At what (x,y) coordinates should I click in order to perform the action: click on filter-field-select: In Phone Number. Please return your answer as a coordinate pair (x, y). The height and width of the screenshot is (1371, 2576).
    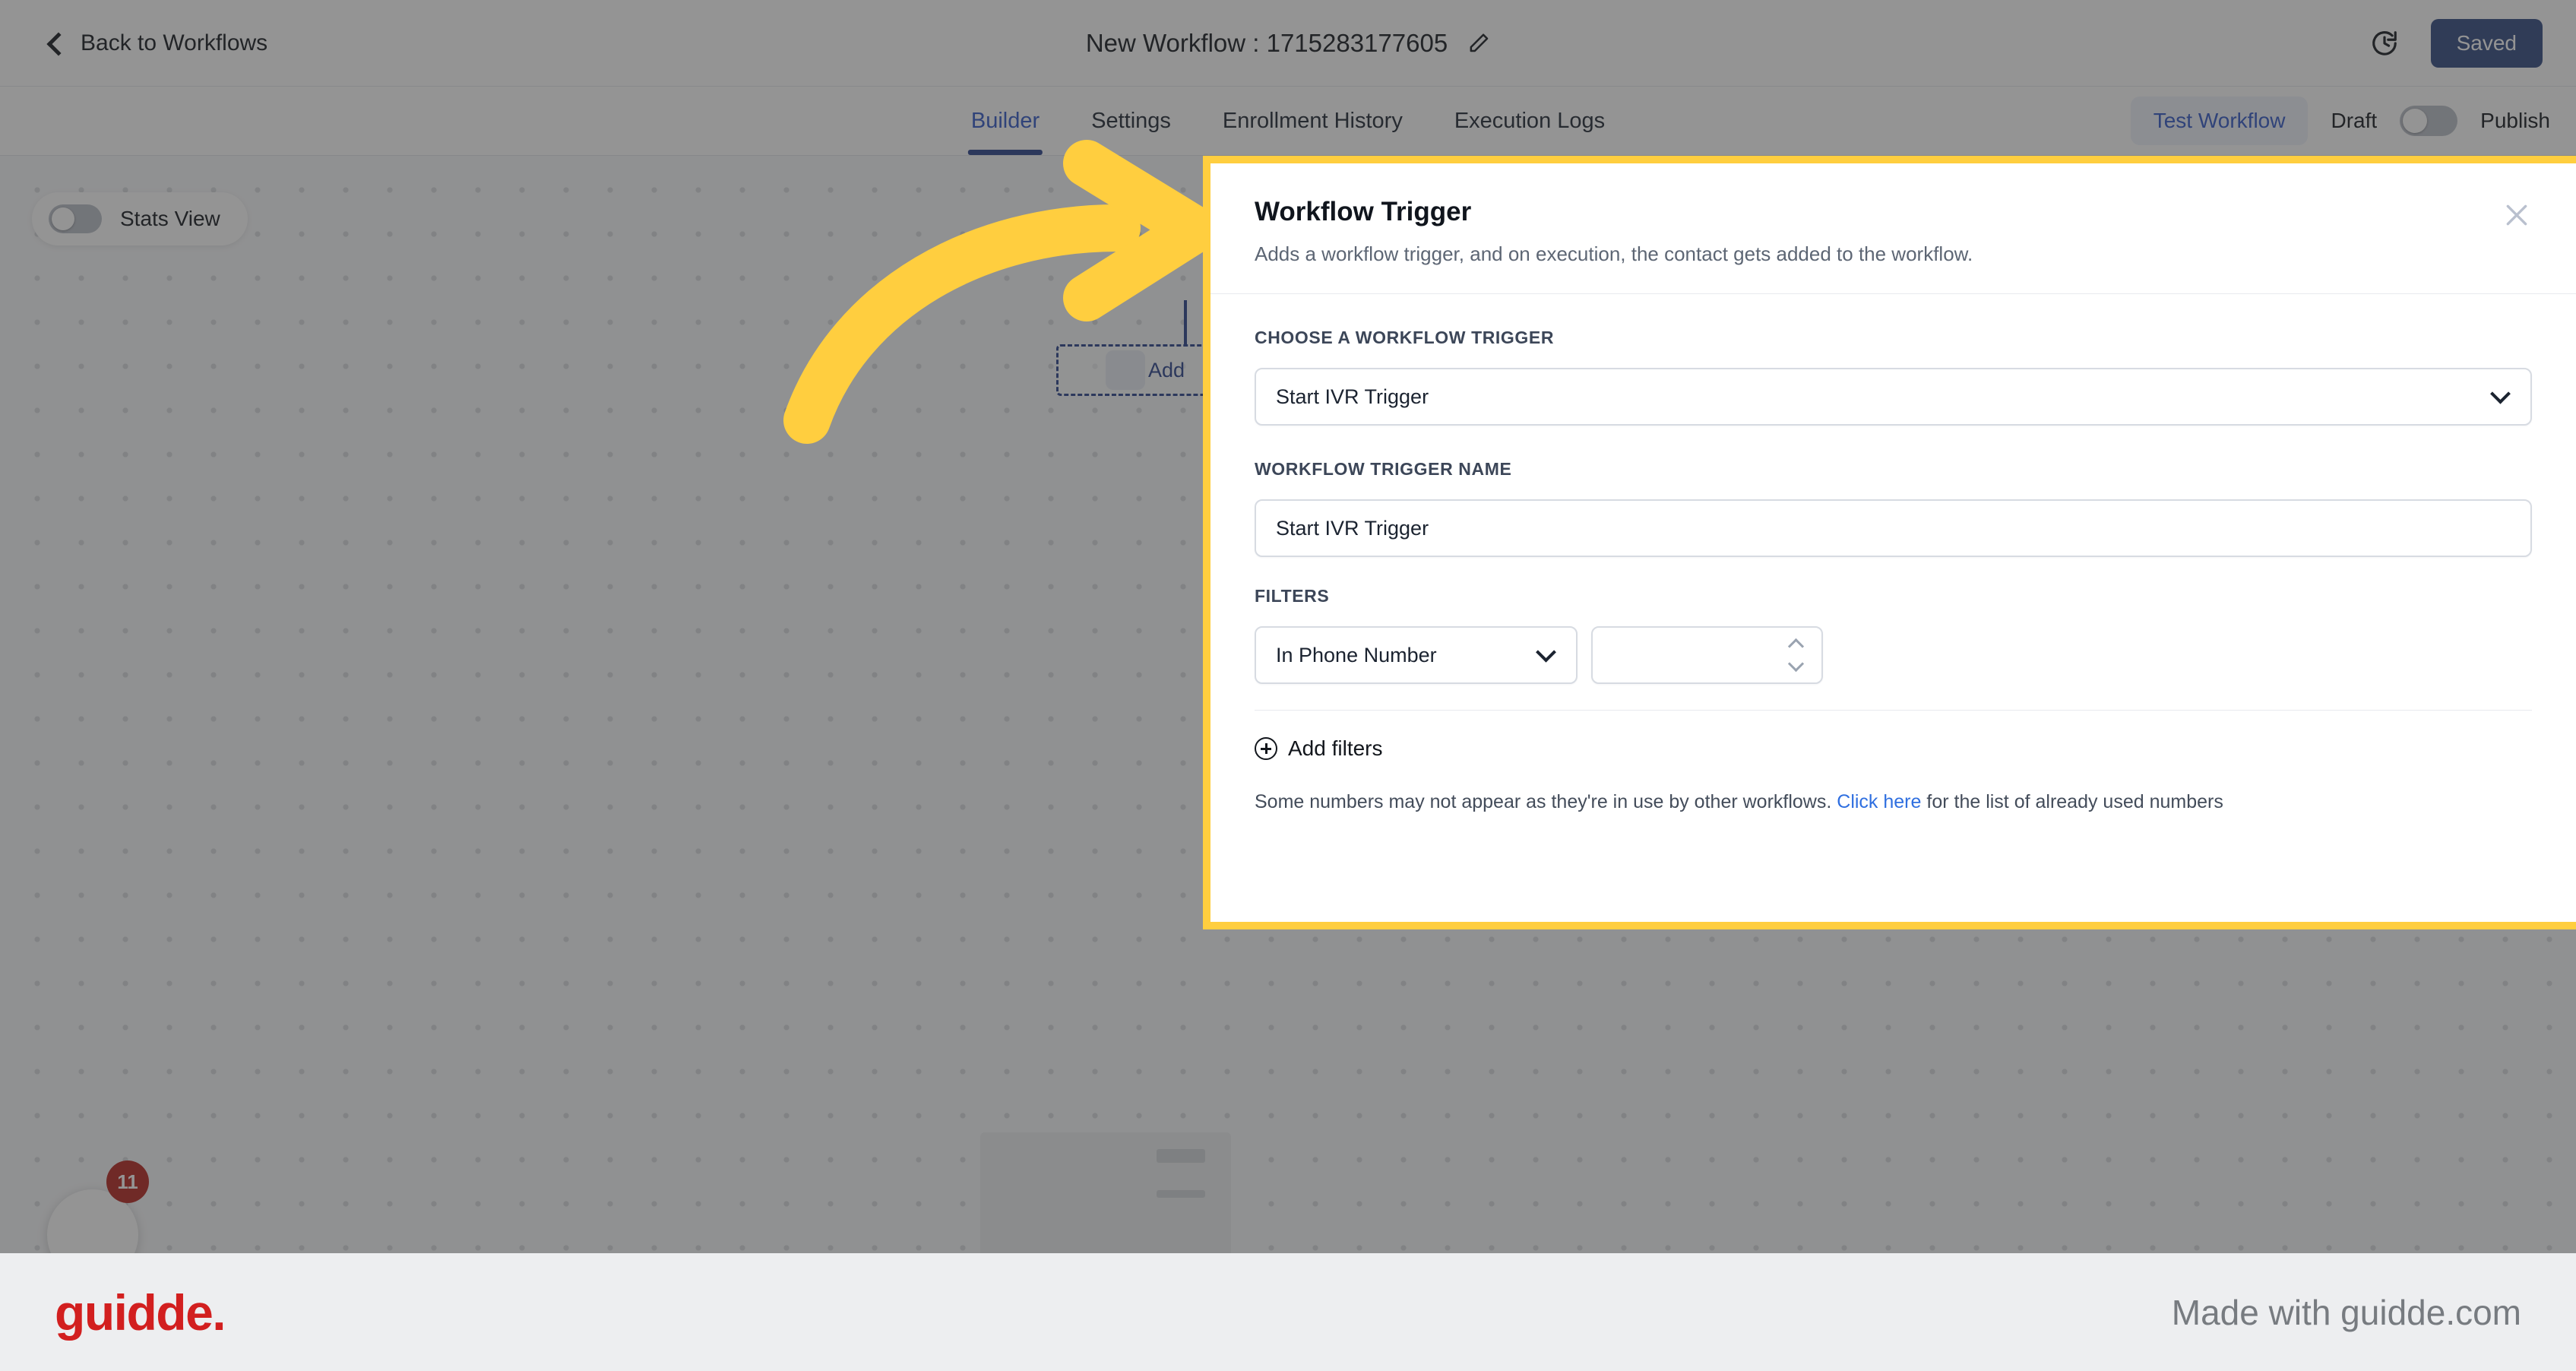
    Looking at the image, I should click on (1416, 655).